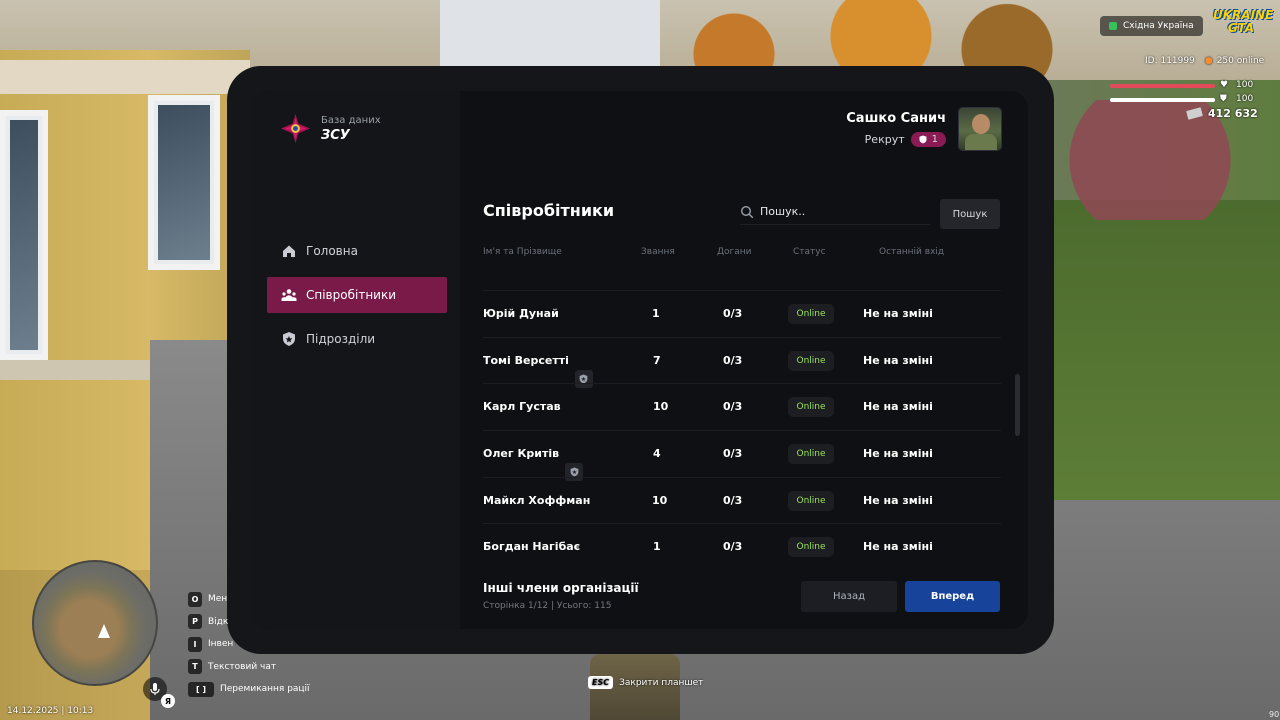  What do you see at coordinates (95, 623) in the screenshot?
I see `minimap` at bounding box center [95, 623].